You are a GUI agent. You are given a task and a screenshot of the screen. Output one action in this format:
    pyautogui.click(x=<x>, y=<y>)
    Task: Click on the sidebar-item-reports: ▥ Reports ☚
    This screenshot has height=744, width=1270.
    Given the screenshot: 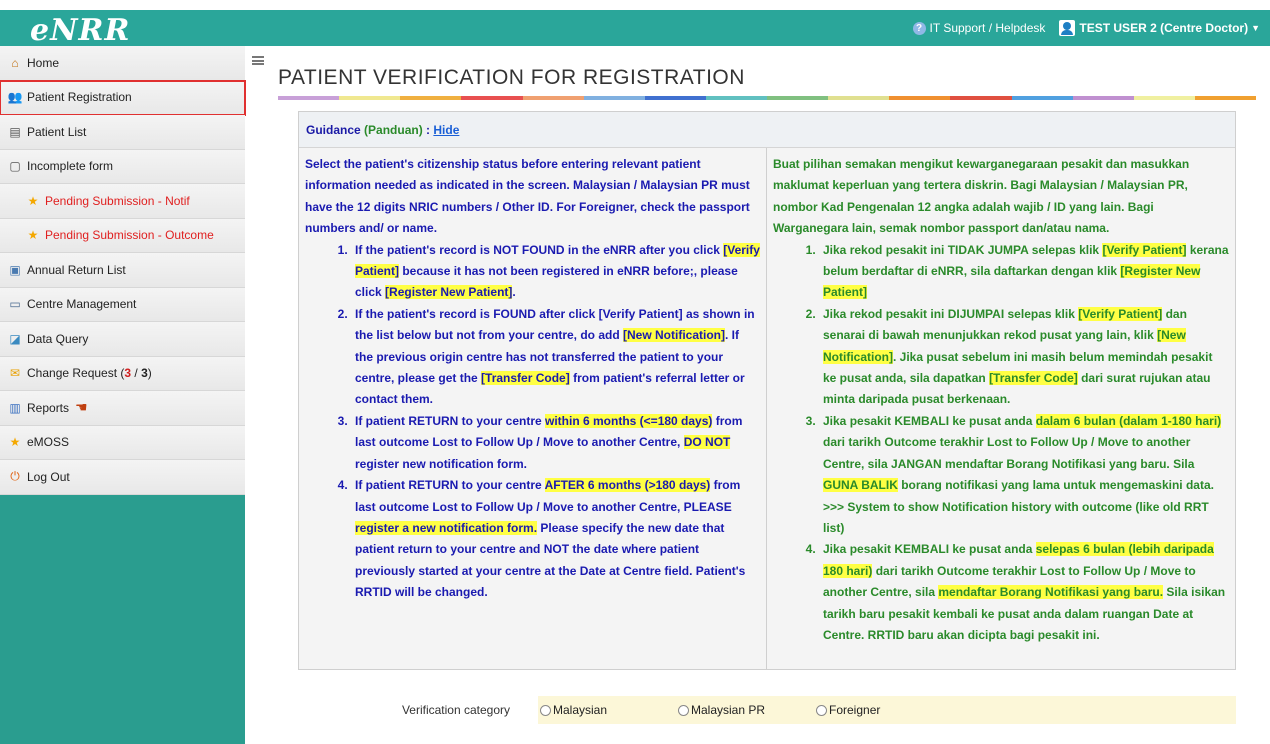 What is the action you would take?
    pyautogui.click(x=122, y=408)
    